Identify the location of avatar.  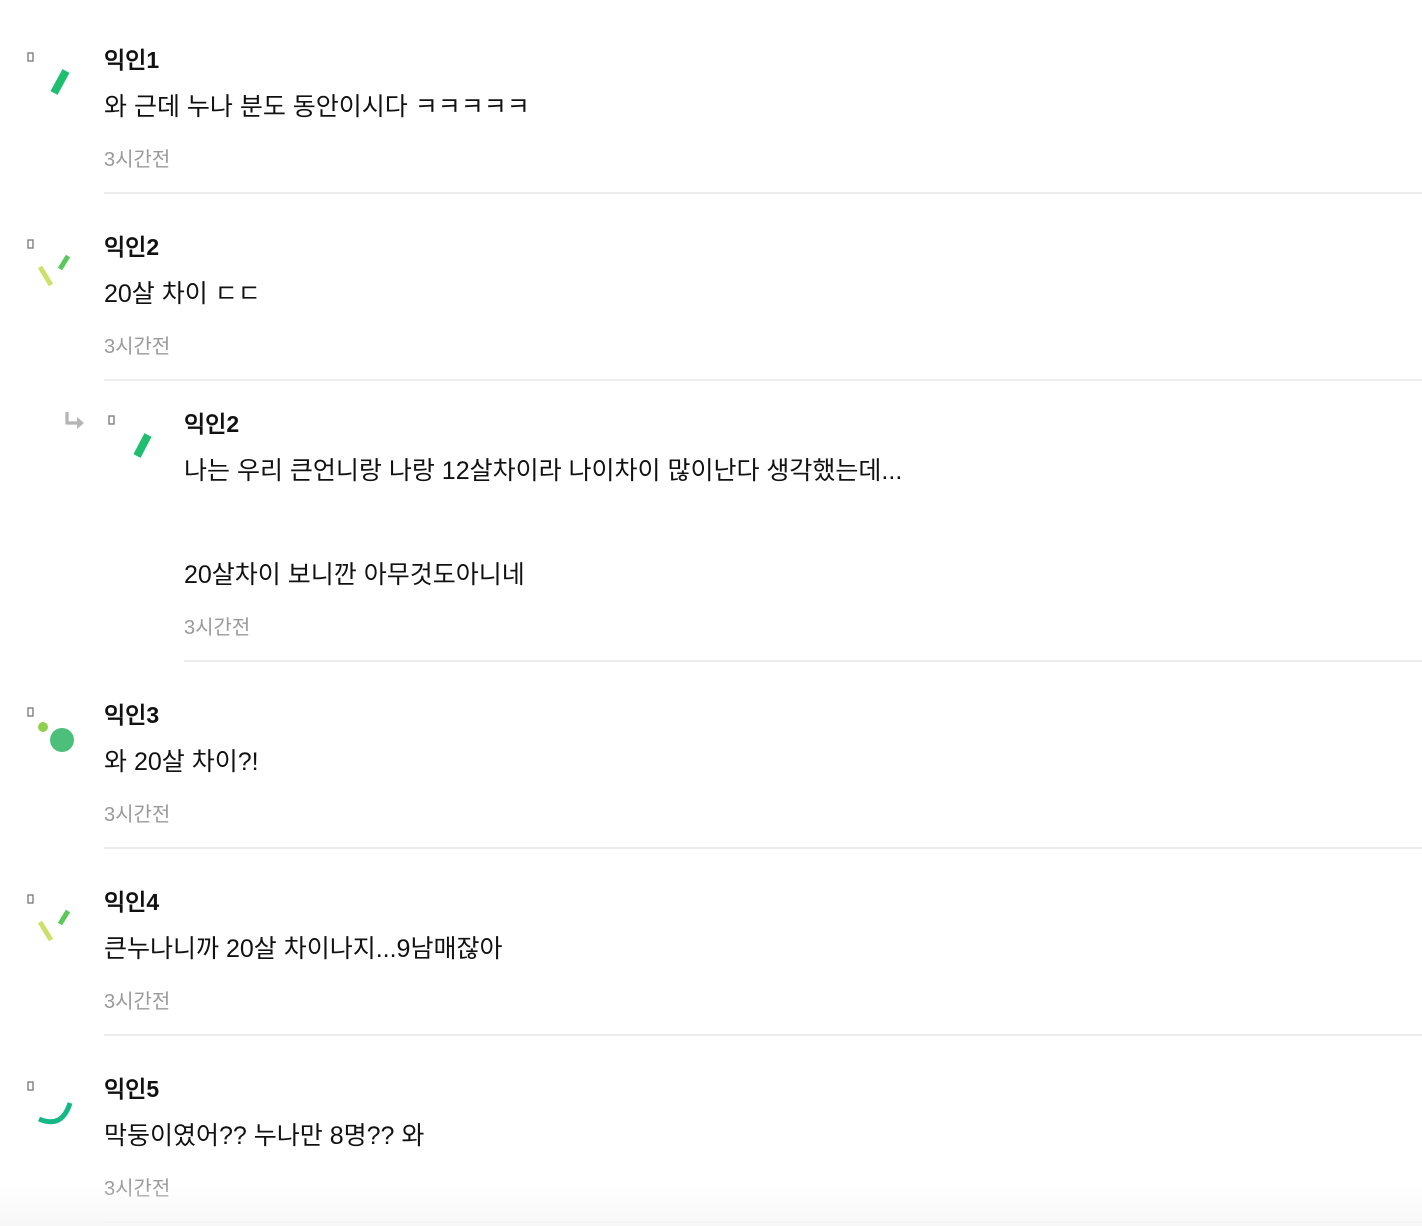
(62, 1113).